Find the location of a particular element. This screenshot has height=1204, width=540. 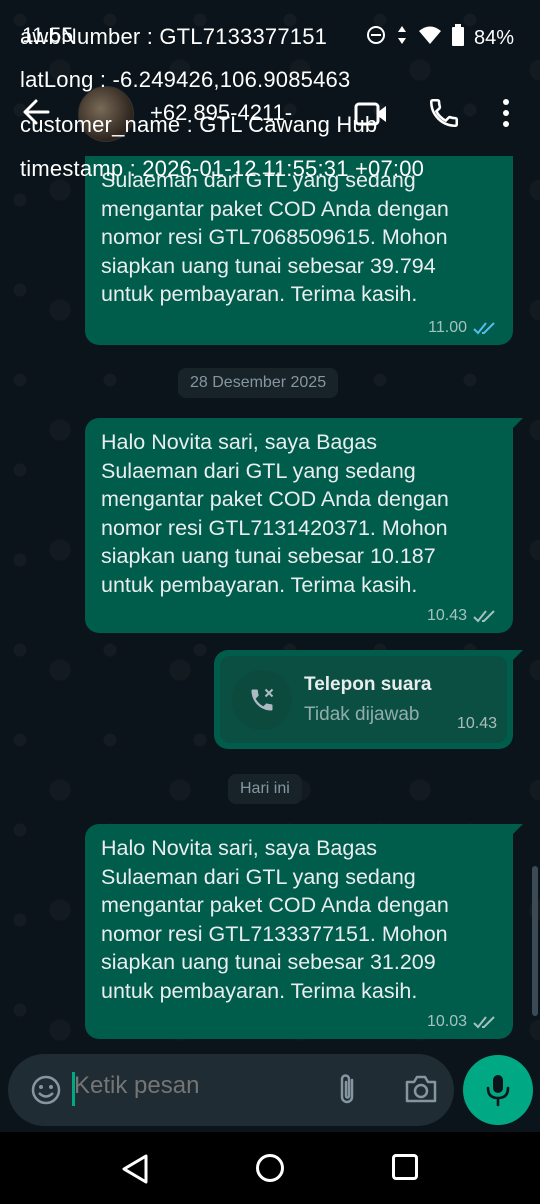

status-icons: 84% is located at coordinates (440, 38).